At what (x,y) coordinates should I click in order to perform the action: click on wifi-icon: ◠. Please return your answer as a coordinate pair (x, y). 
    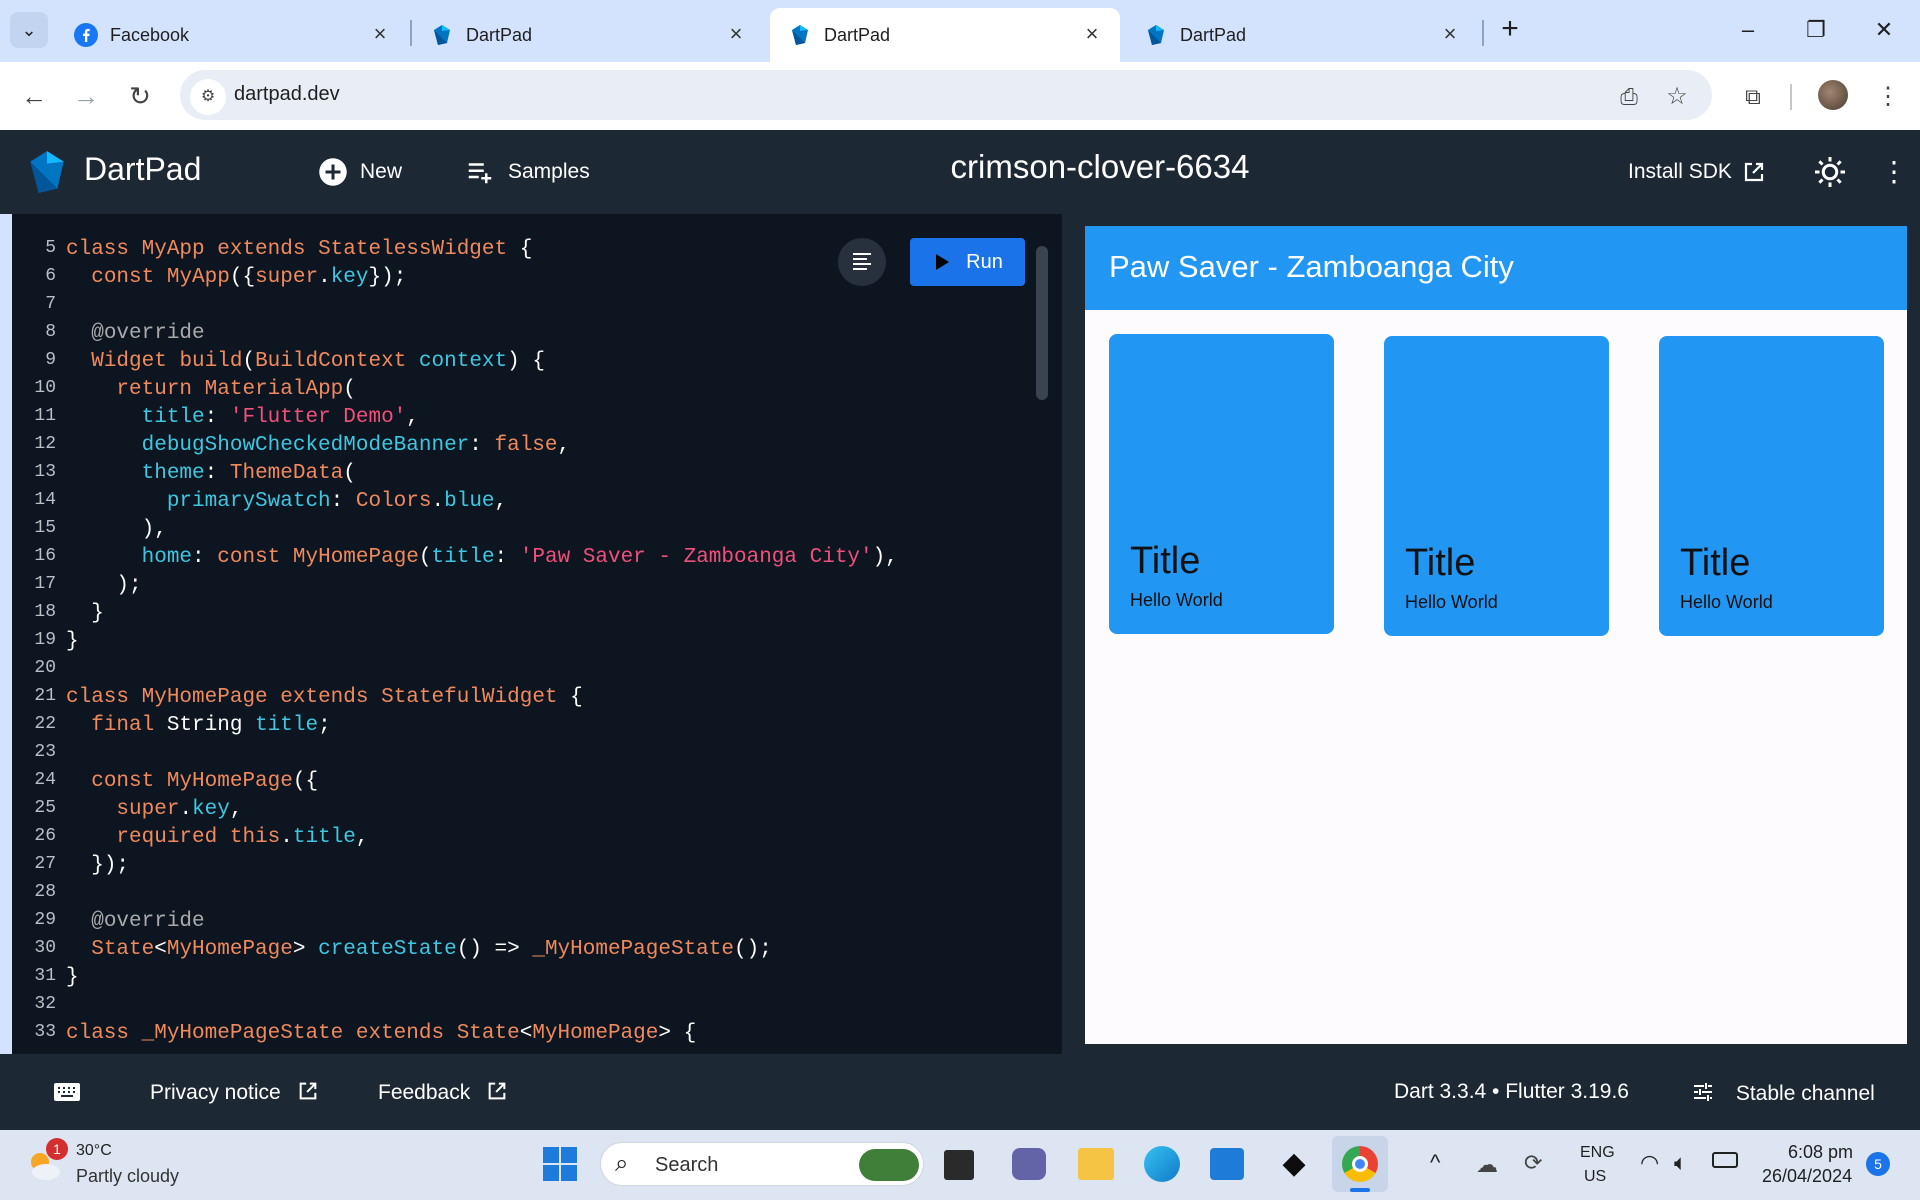
    Looking at the image, I should click on (1649, 1163).